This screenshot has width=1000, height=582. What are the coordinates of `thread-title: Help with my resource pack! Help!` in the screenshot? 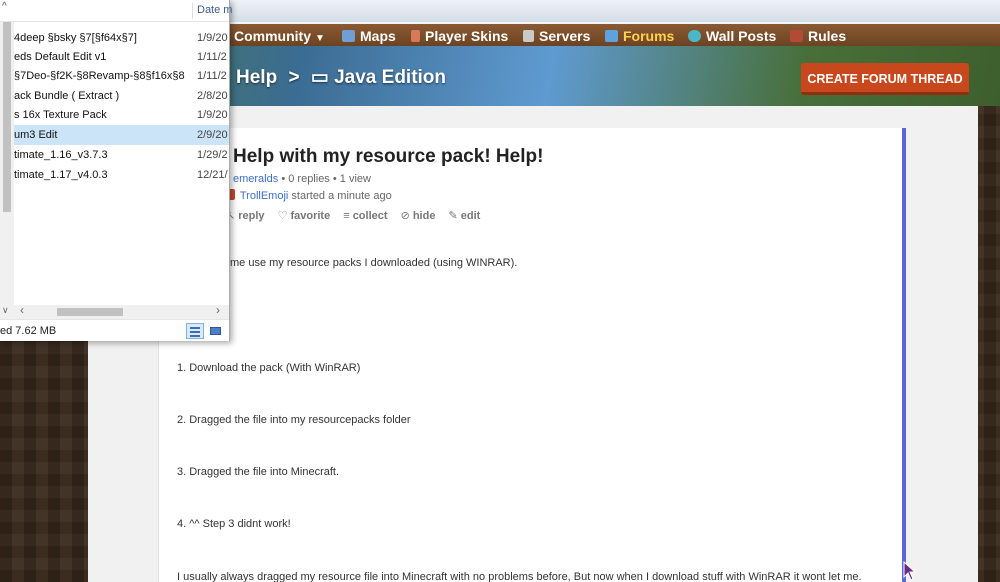 It's located at (388, 156).